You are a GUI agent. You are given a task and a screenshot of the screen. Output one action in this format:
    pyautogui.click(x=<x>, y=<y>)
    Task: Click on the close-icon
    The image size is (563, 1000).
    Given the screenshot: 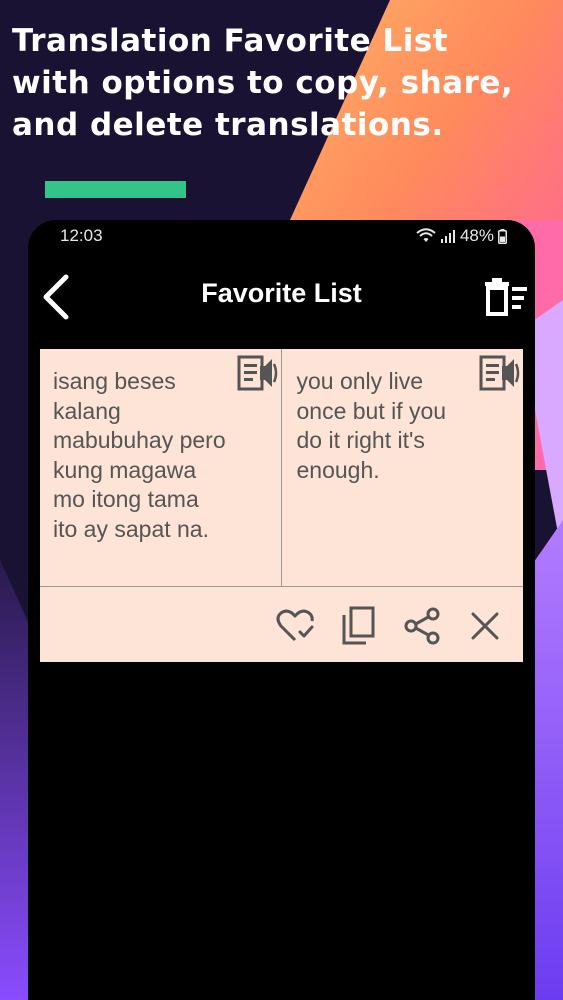 What is the action you would take?
    pyautogui.click(x=485, y=626)
    